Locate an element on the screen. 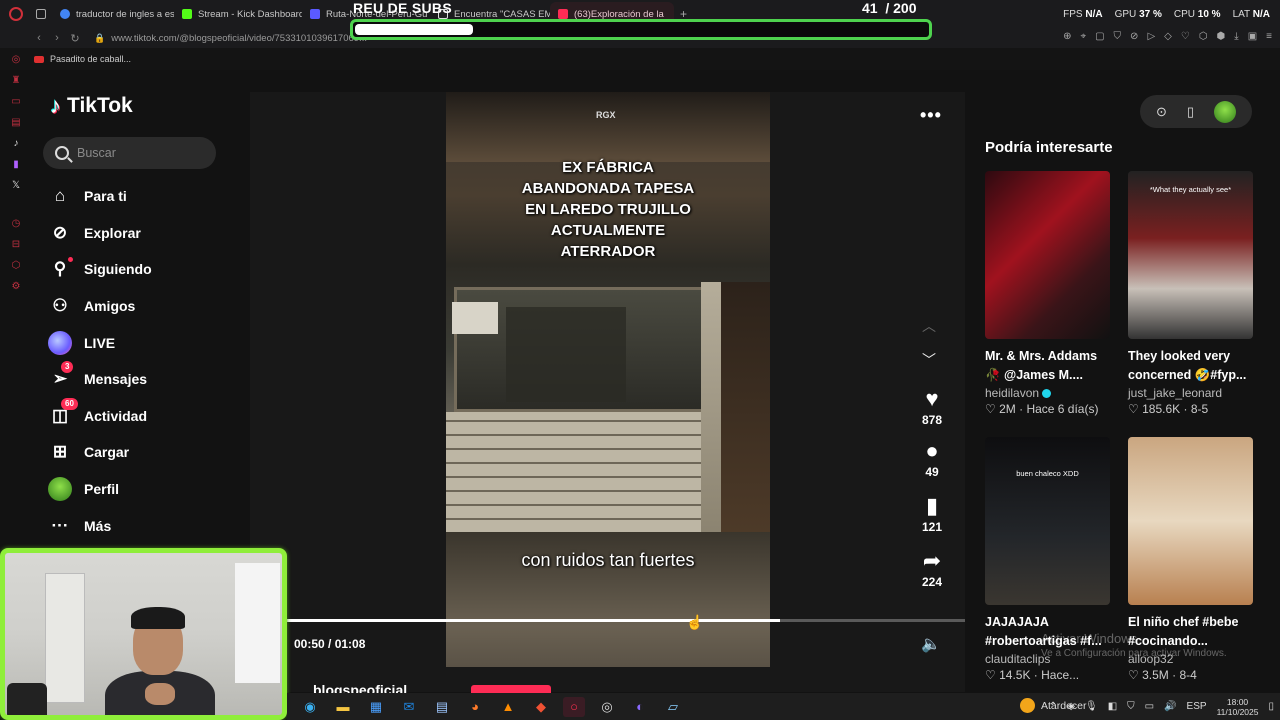 This screenshot has height=720, width=1280. vpn-shield-icon: ⛉ is located at coordinates (1118, 36).